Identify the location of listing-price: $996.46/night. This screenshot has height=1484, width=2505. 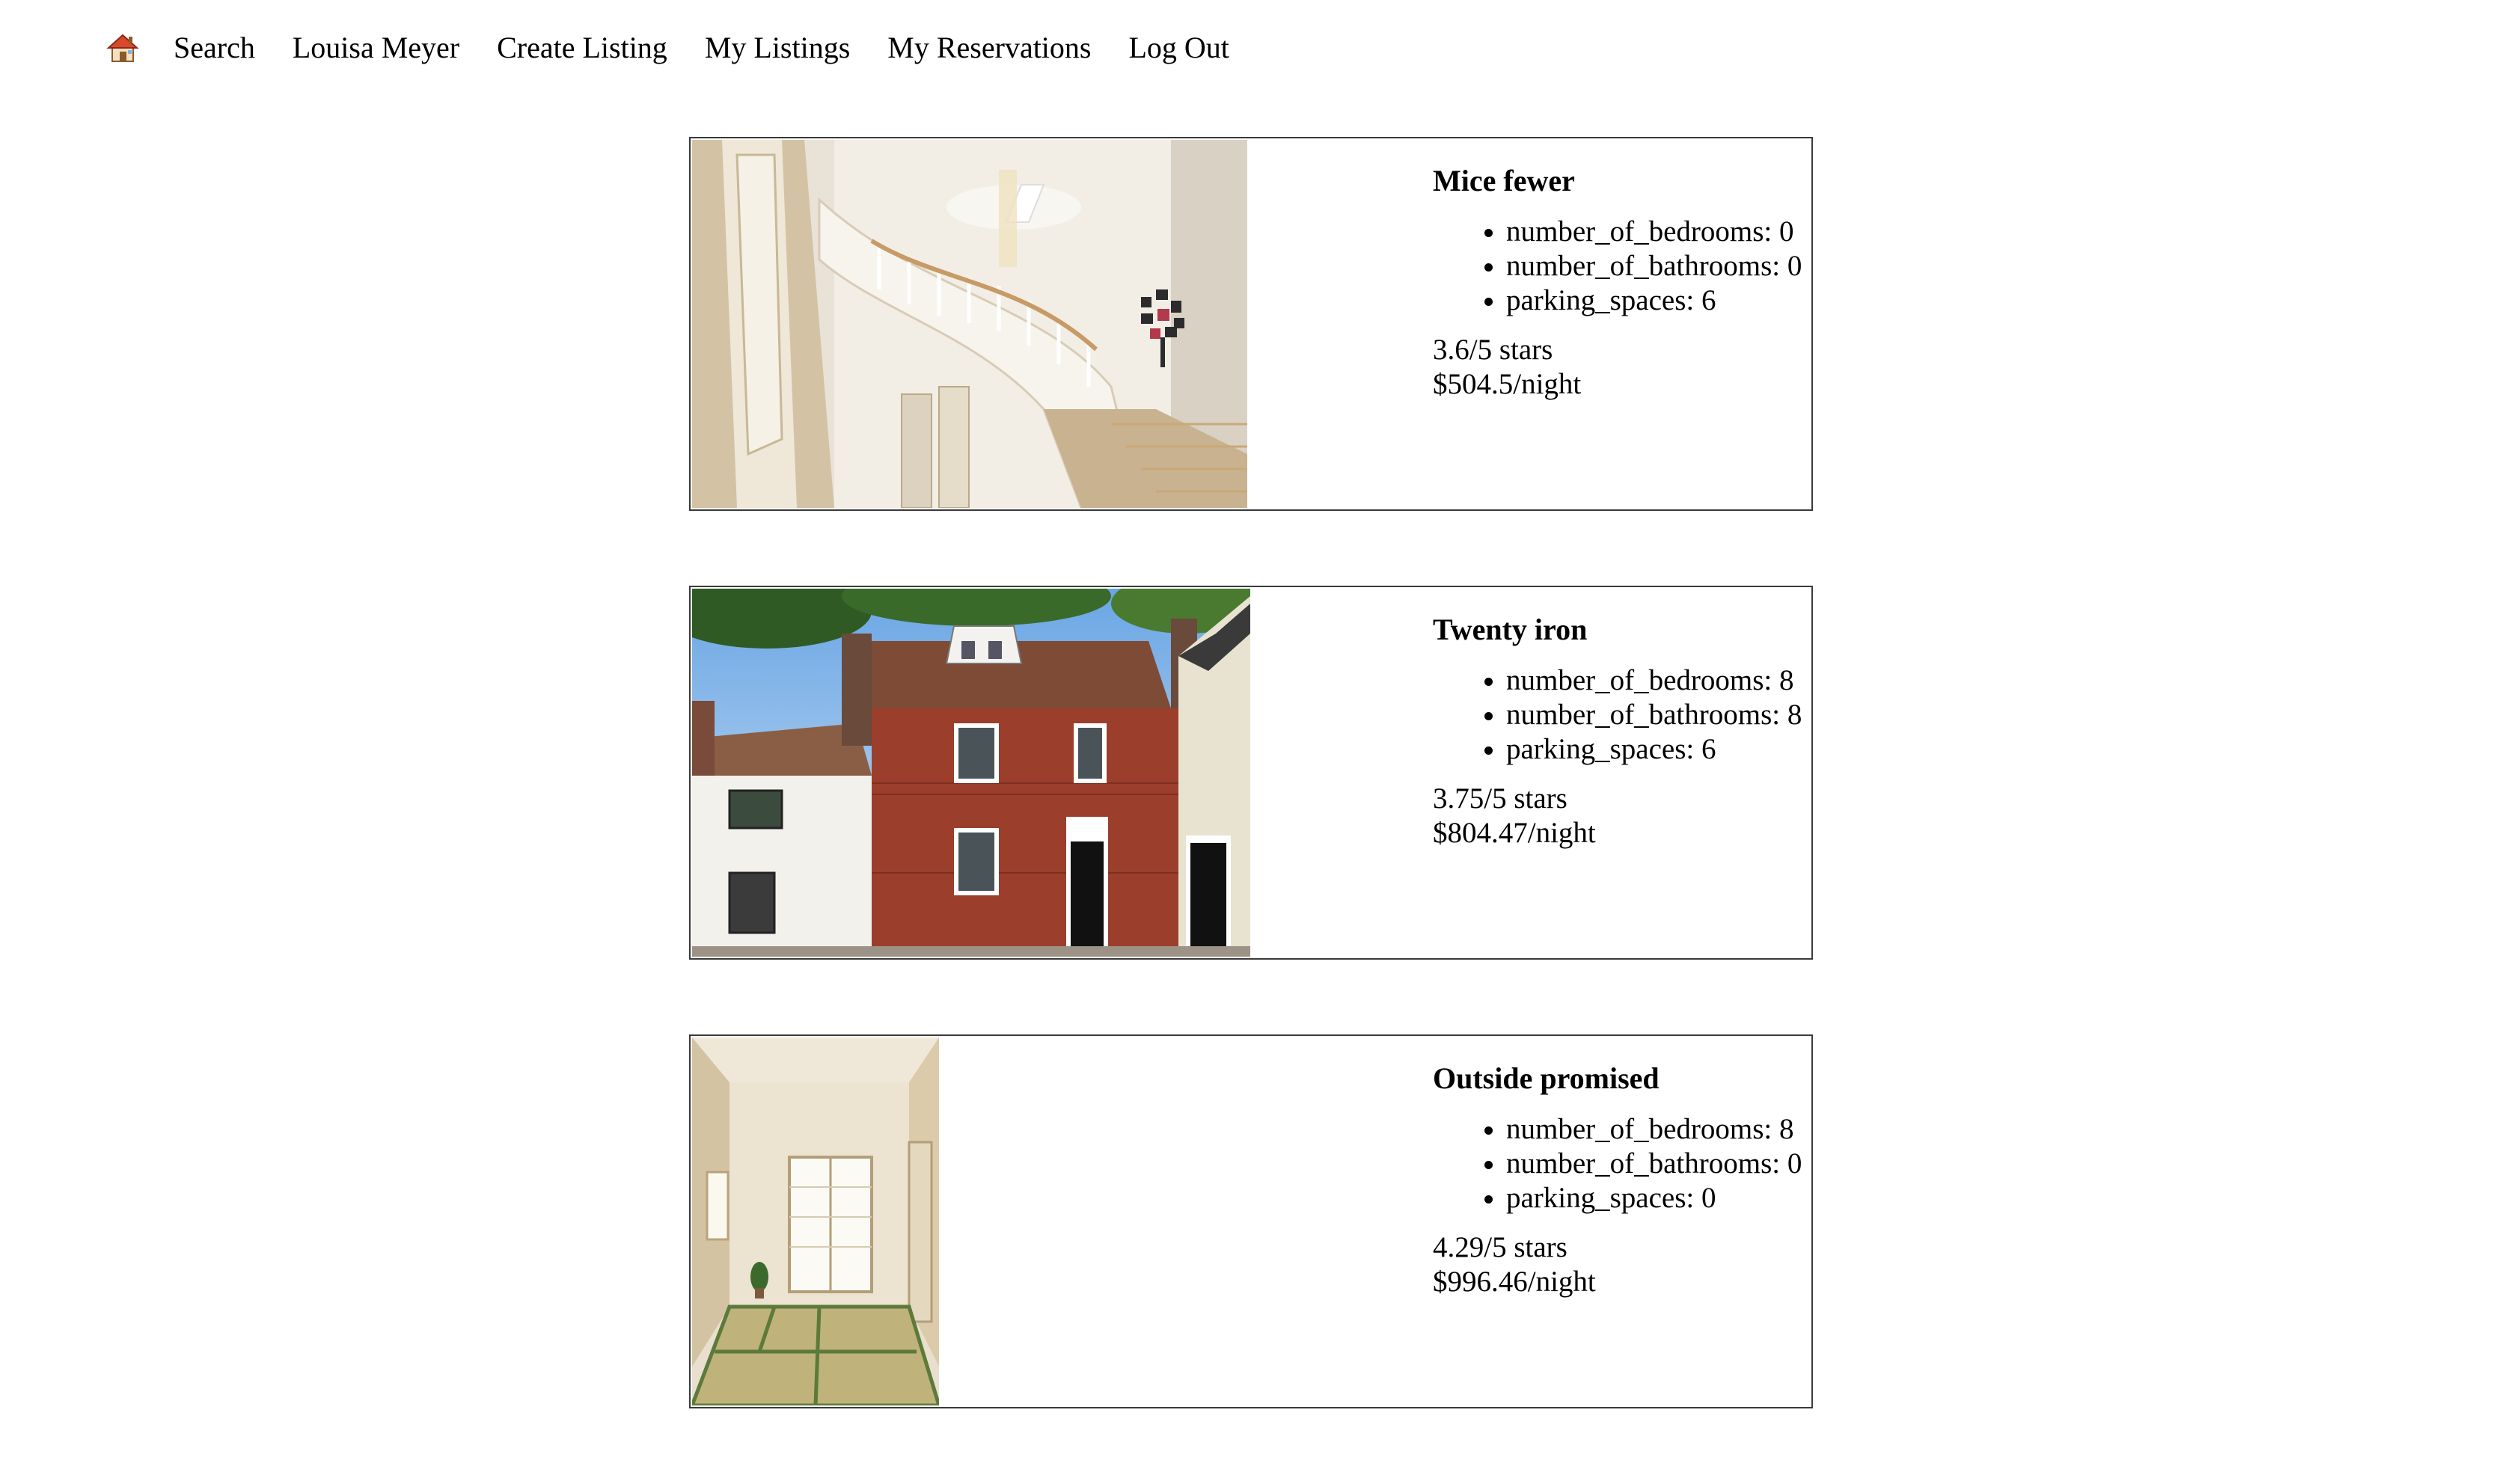
(1514, 1282).